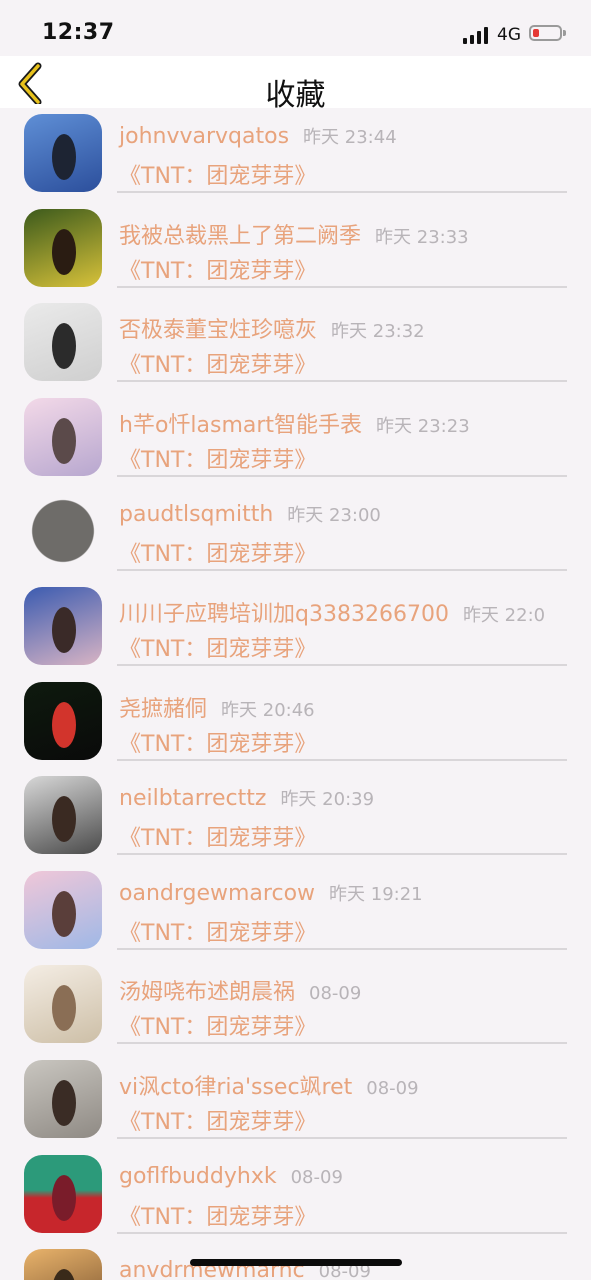 This screenshot has height=1280, width=591. What do you see at coordinates (295, 1196) in the screenshot?
I see `list-item: goflfbuddyhxk 08-09 《TNT：团宠芽芽》` at bounding box center [295, 1196].